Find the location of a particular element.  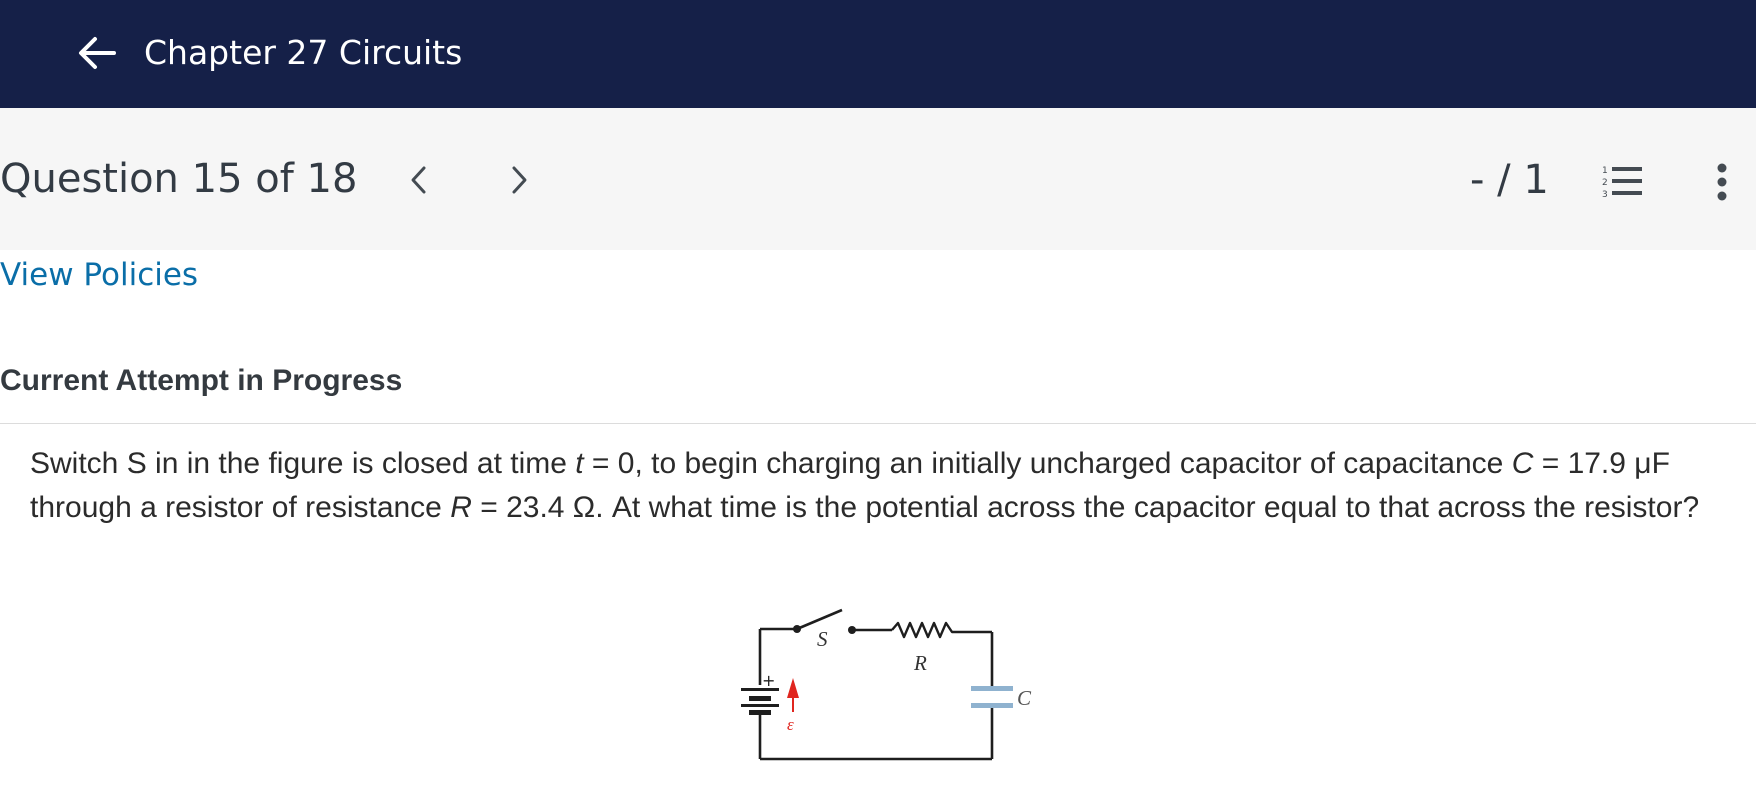

svg-text: 1 is located at coordinates (1605, 171).